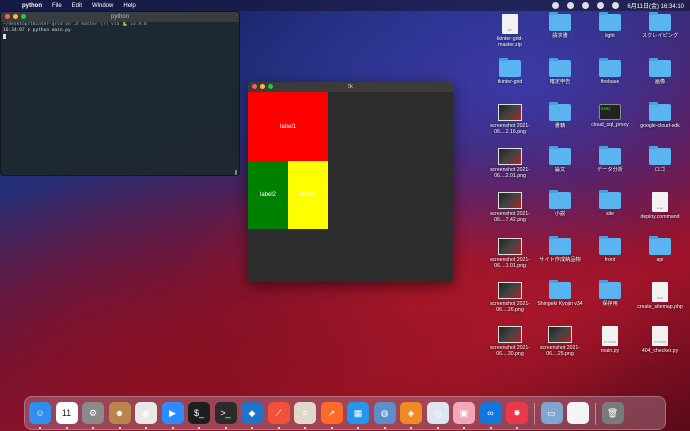 This screenshot has height=431, width=690. I want to click on dock-calendar-icon: 11, so click(66, 413).